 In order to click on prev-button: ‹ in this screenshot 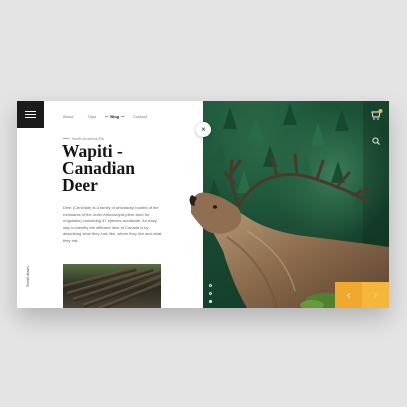, I will do `click(348, 295)`.